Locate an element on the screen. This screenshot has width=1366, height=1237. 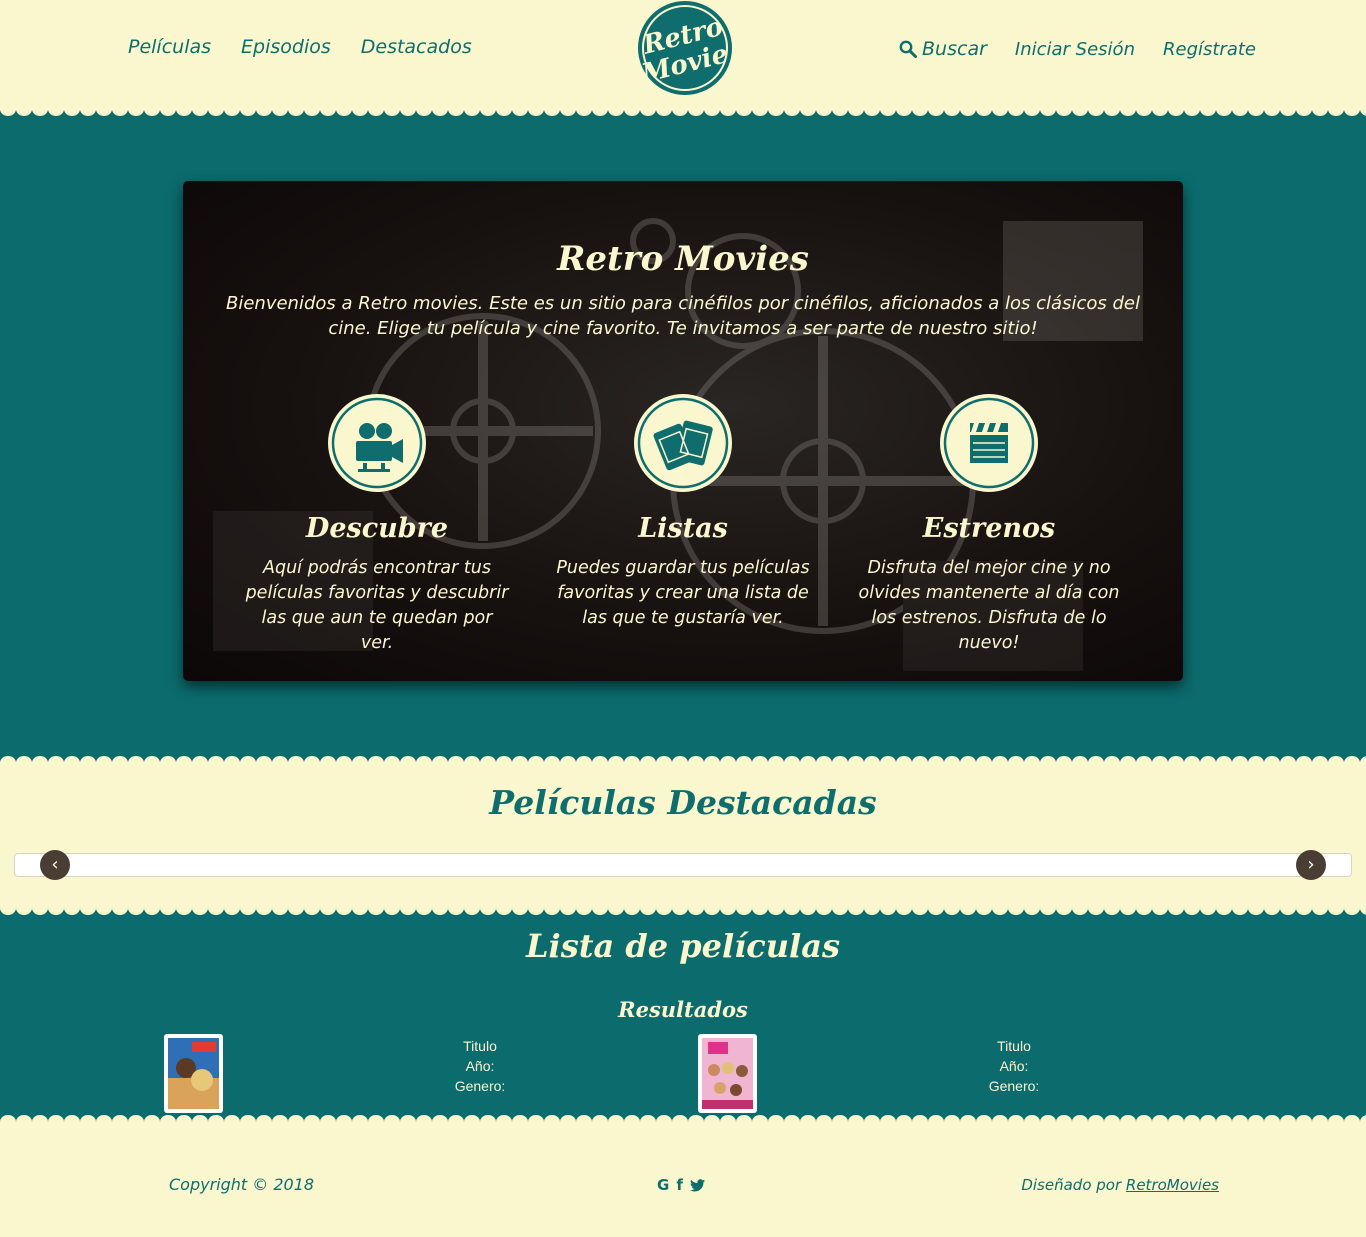
designer-credit: Diseñado por RetroMovies is located at coordinates (1120, 1185).